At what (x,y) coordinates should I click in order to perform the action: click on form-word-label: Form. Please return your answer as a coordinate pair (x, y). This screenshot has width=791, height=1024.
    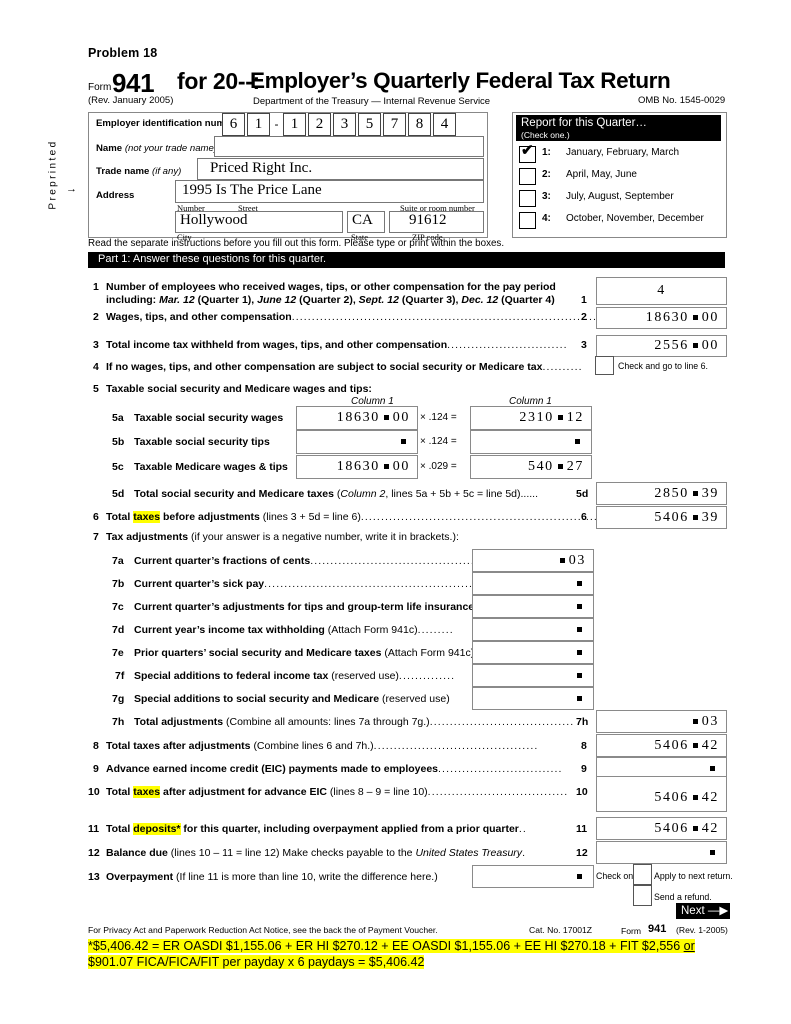
    Looking at the image, I should click on (100, 87).